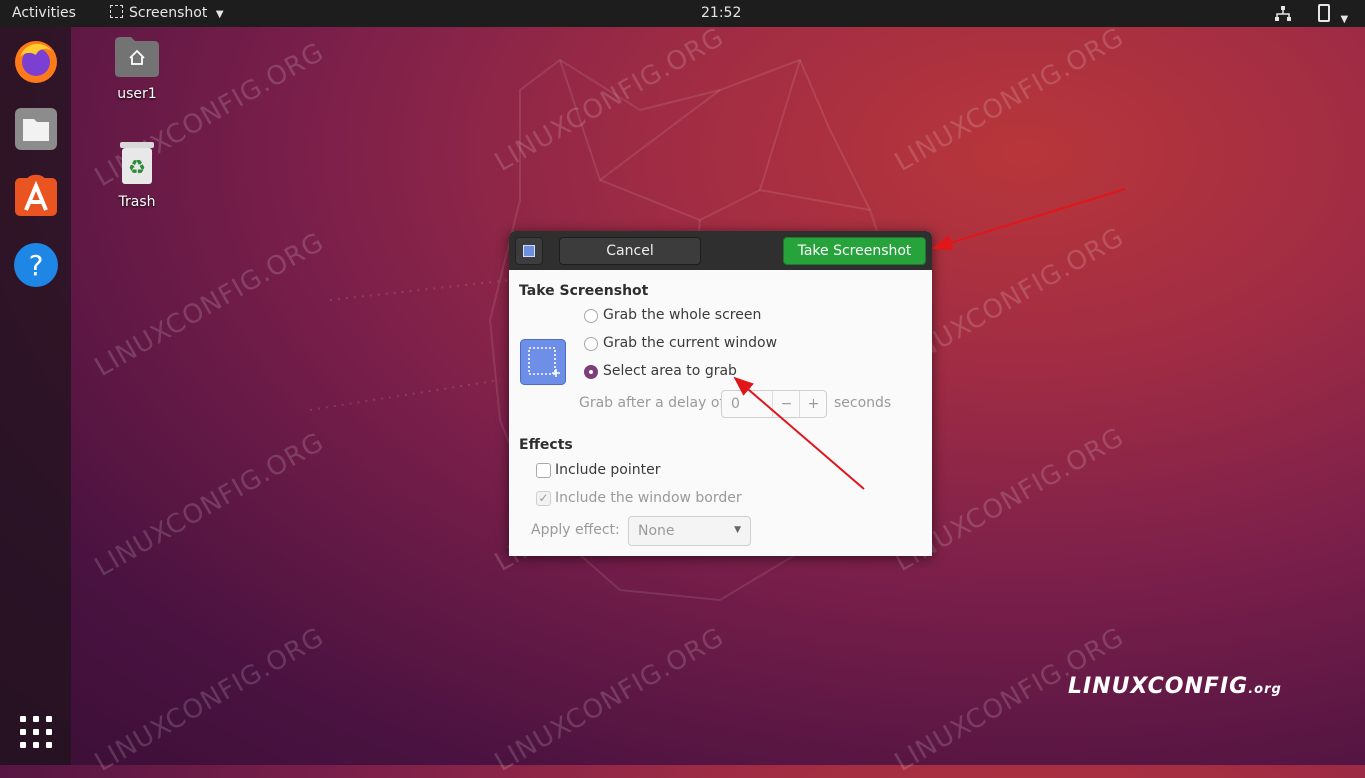  What do you see at coordinates (137, 94) in the screenshot?
I see `desktop-icon-label: user1` at bounding box center [137, 94].